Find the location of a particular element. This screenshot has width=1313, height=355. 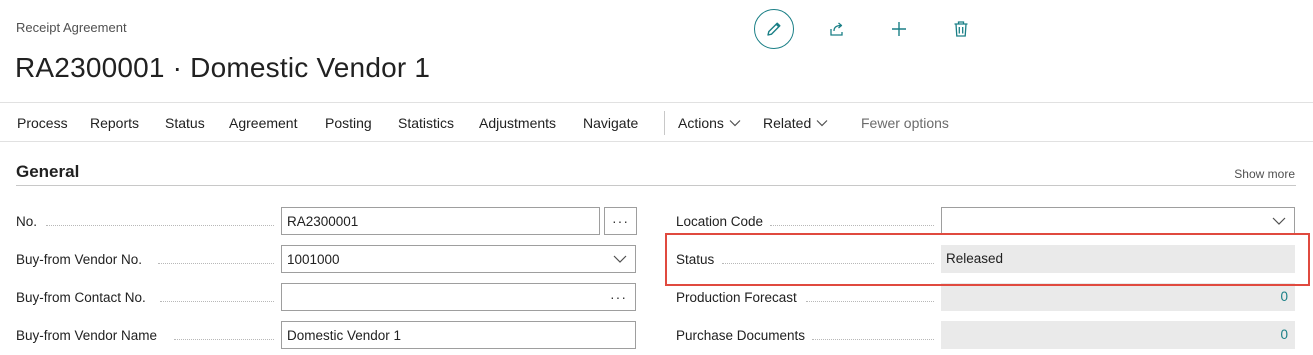

plus-icon is located at coordinates (899, 29).